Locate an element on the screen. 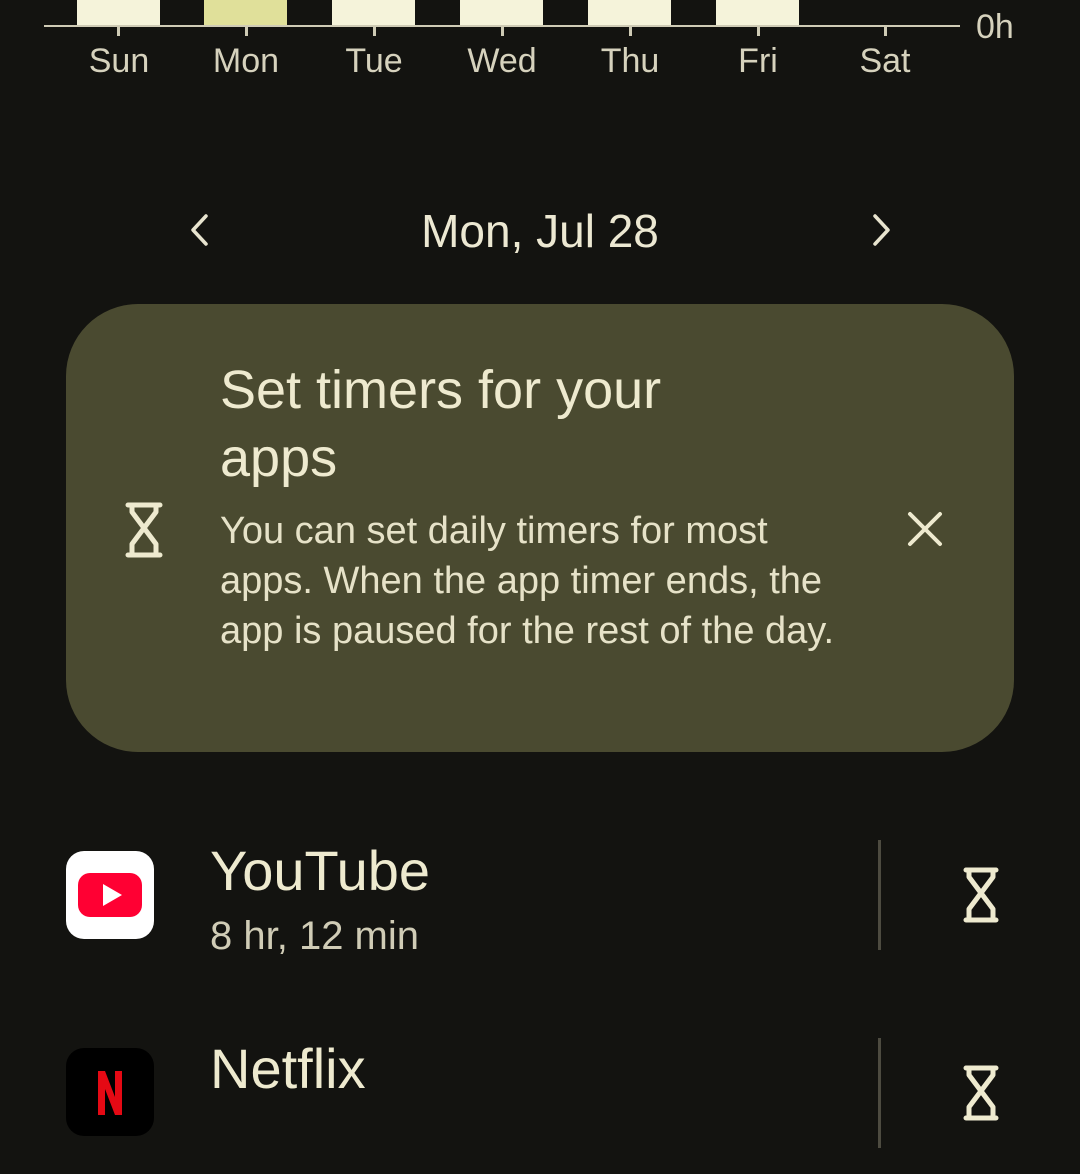  tick-sun is located at coordinates (118, 31).